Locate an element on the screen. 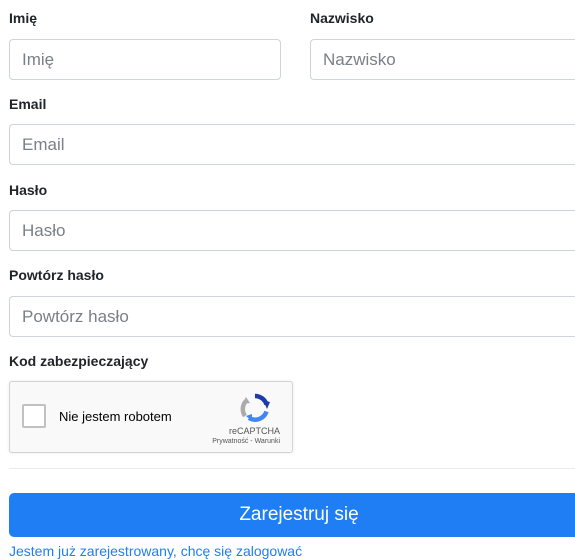 This screenshot has width=575, height=560. email-label: Email is located at coordinates (28, 104).